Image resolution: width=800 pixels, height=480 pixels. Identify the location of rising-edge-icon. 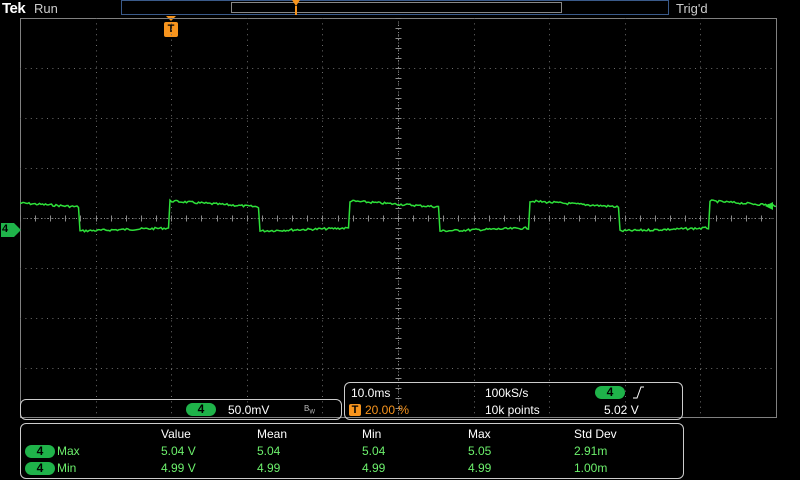
(638, 392).